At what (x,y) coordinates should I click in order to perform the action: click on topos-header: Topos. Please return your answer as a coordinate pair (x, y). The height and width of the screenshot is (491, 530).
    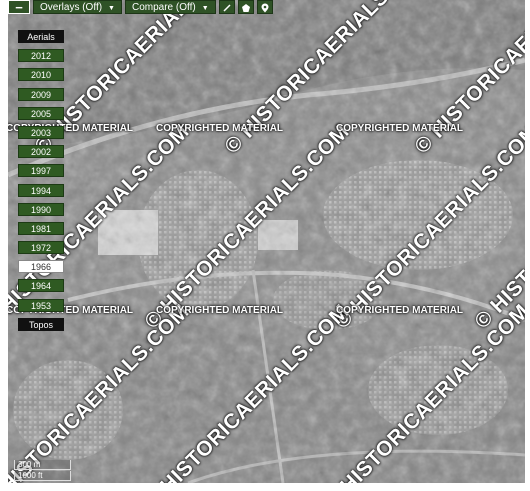
    Looking at the image, I should click on (41, 324).